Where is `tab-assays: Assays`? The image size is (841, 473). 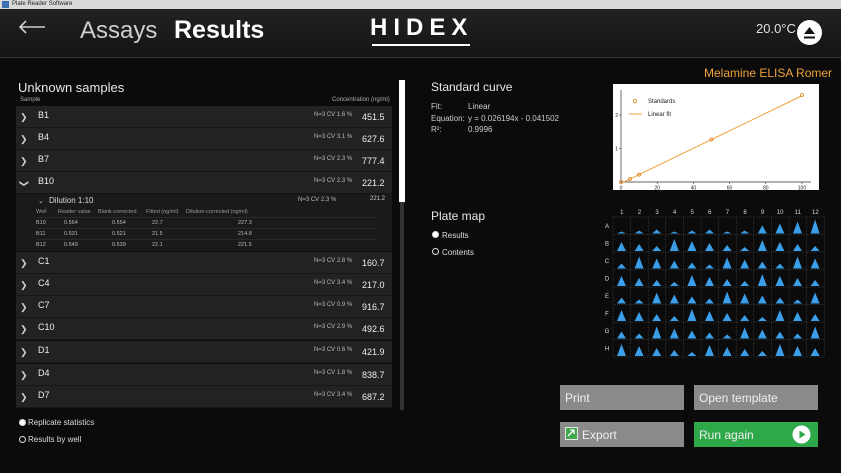 tab-assays: Assays is located at coordinates (118, 31).